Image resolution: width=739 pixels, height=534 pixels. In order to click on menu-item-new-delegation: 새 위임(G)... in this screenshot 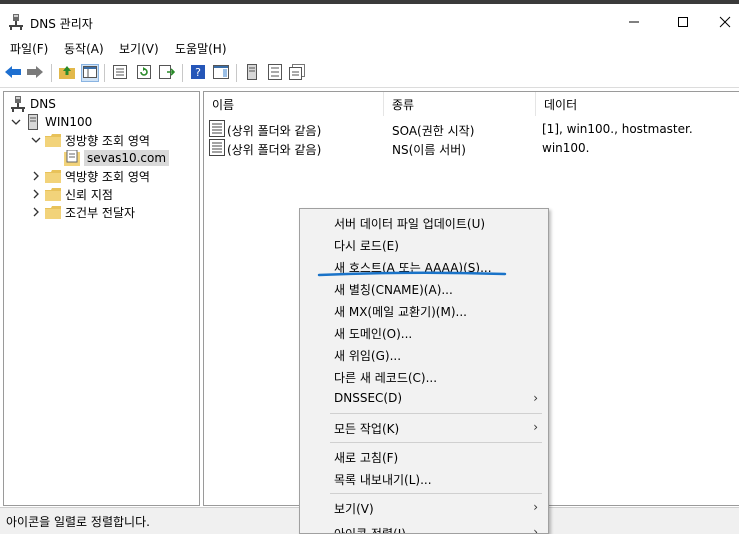, I will do `click(424, 354)`.